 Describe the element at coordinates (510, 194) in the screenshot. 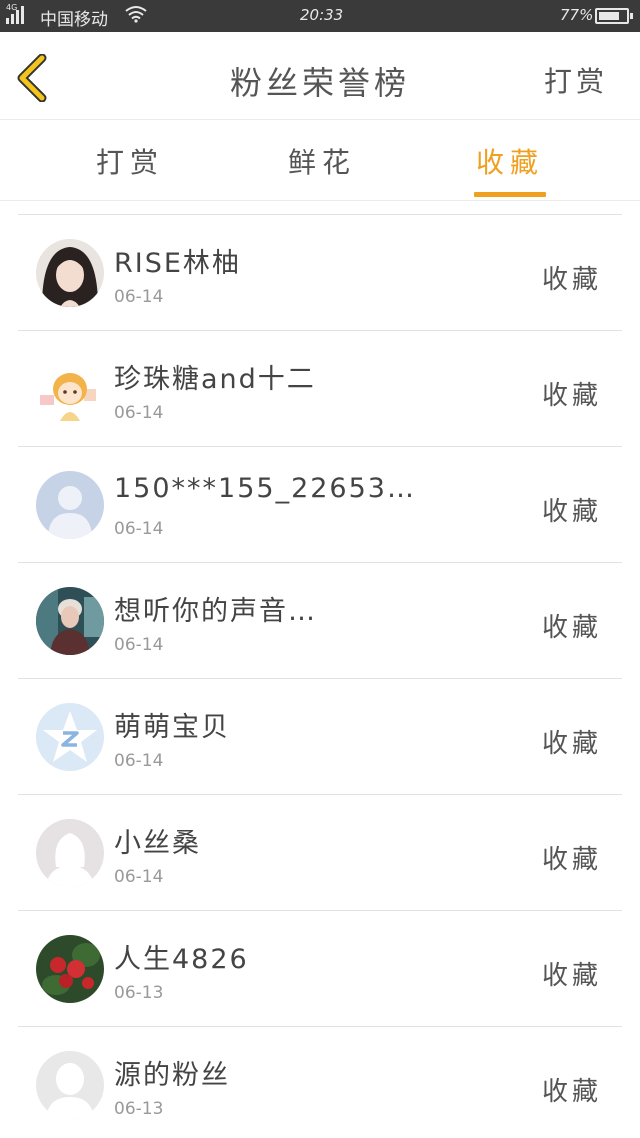

I see `active-tab-indicator` at that location.